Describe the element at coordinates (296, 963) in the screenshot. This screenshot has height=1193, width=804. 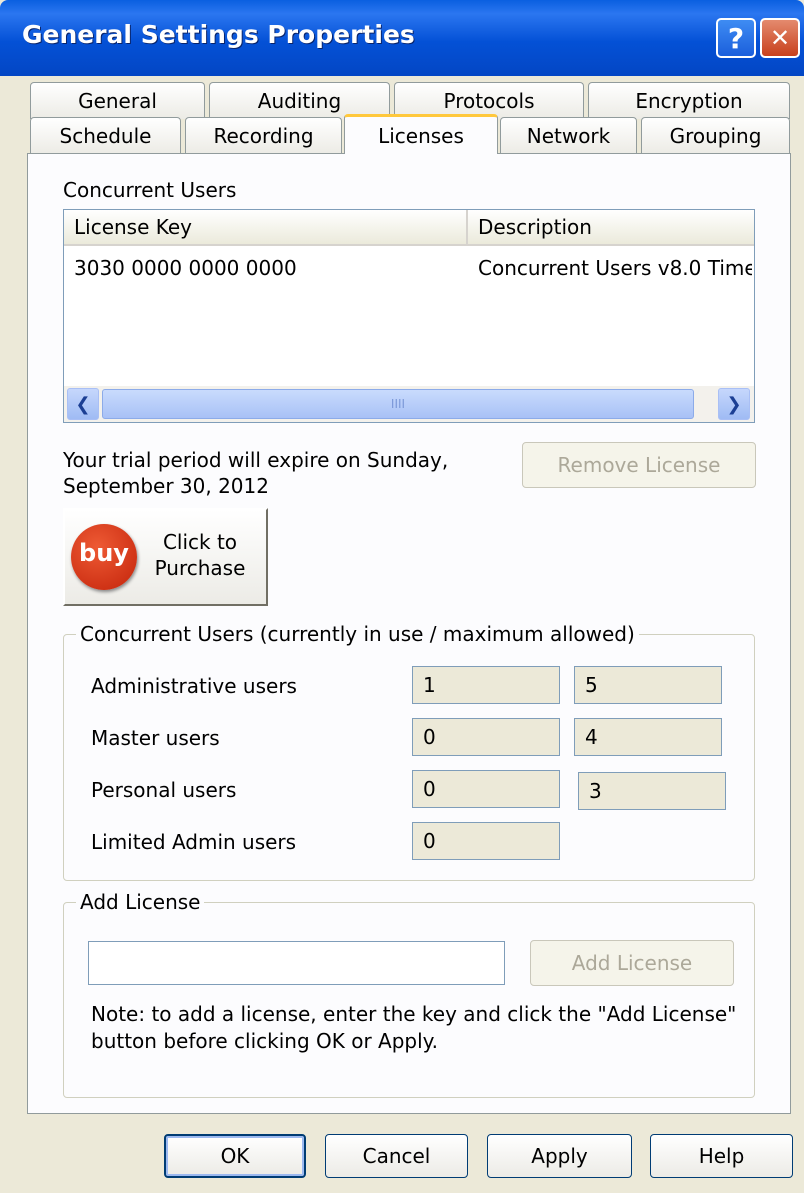
I see `license-key-input` at that location.